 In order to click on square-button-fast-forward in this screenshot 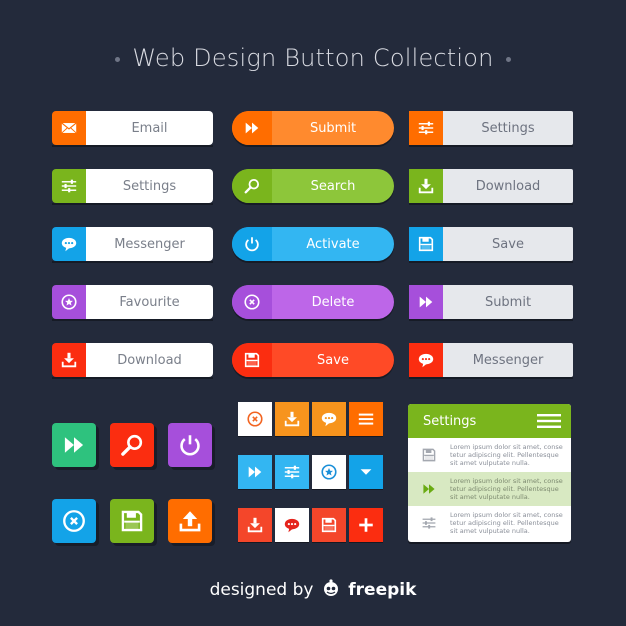, I will do `click(74, 445)`.